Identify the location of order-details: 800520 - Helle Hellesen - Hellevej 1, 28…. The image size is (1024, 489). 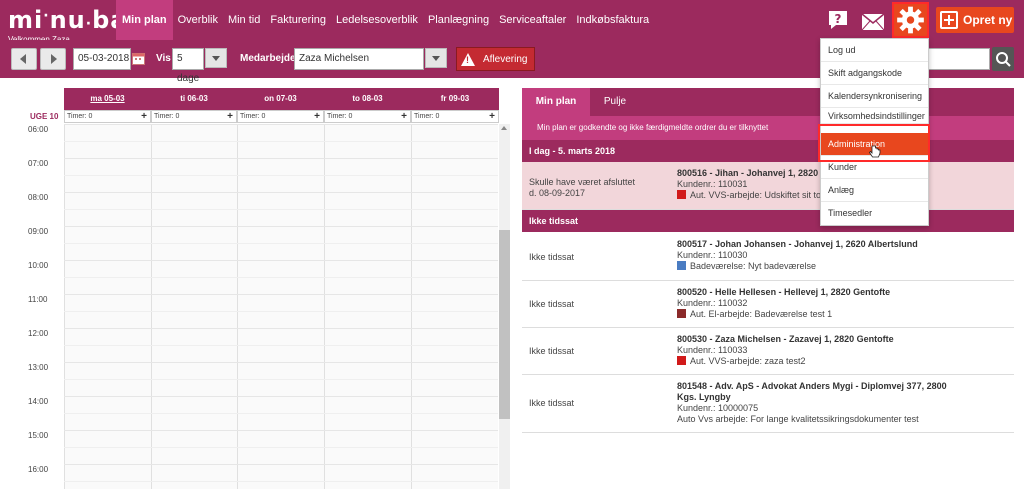
(783, 303).